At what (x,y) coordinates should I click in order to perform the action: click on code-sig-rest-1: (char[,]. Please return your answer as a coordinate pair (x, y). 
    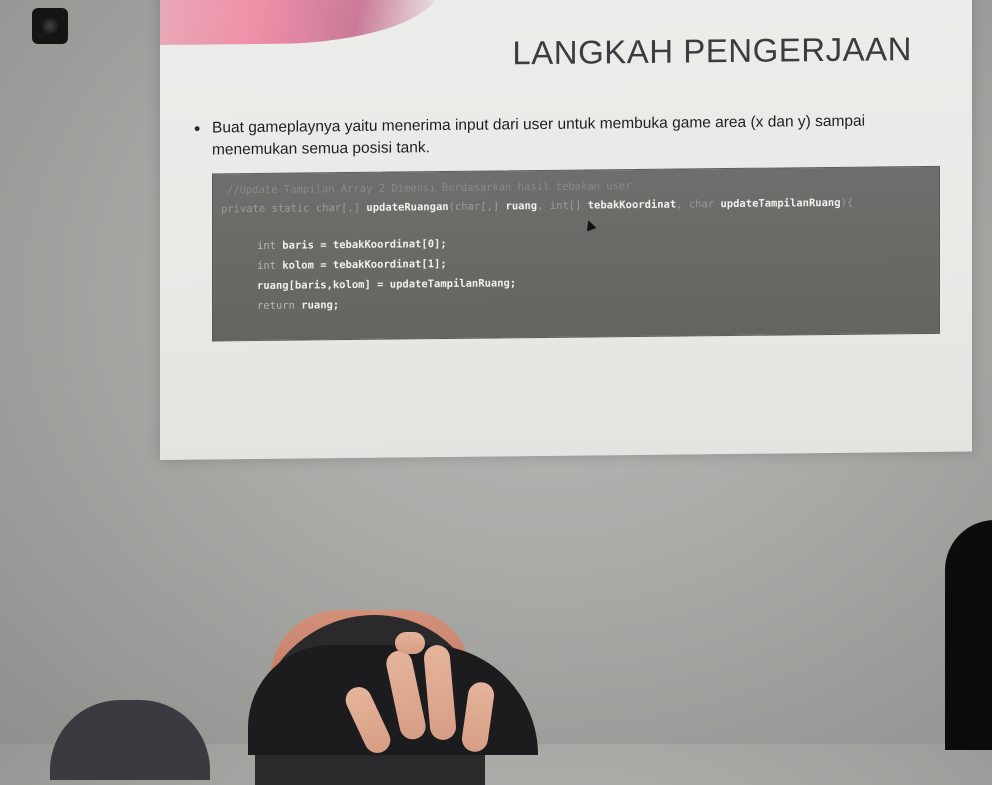
    Looking at the image, I should click on (477, 206).